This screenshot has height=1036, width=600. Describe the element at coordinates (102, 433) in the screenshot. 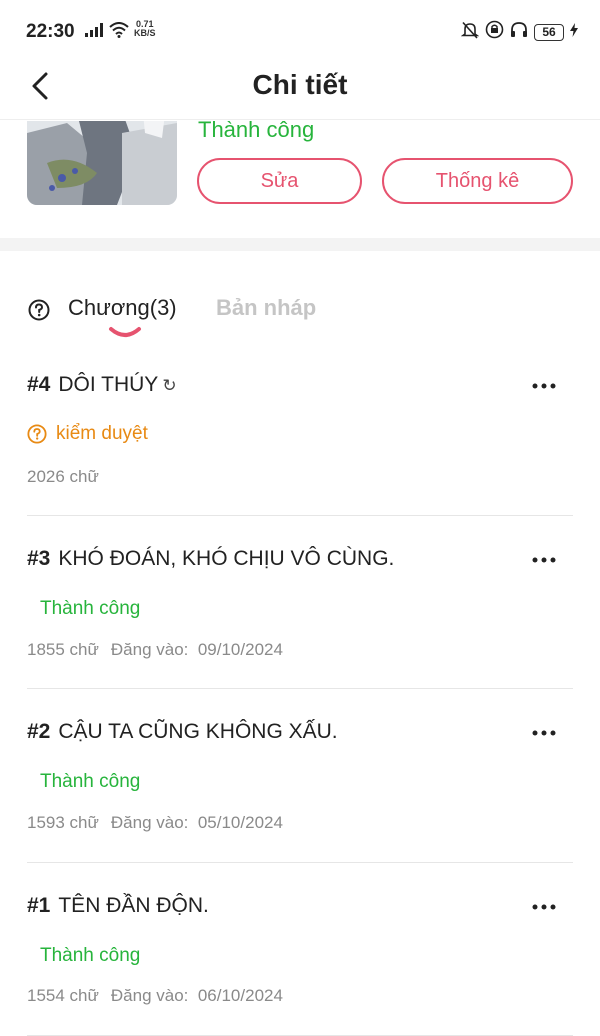

I see `chapter-status-text: kiểm duyệt` at that location.